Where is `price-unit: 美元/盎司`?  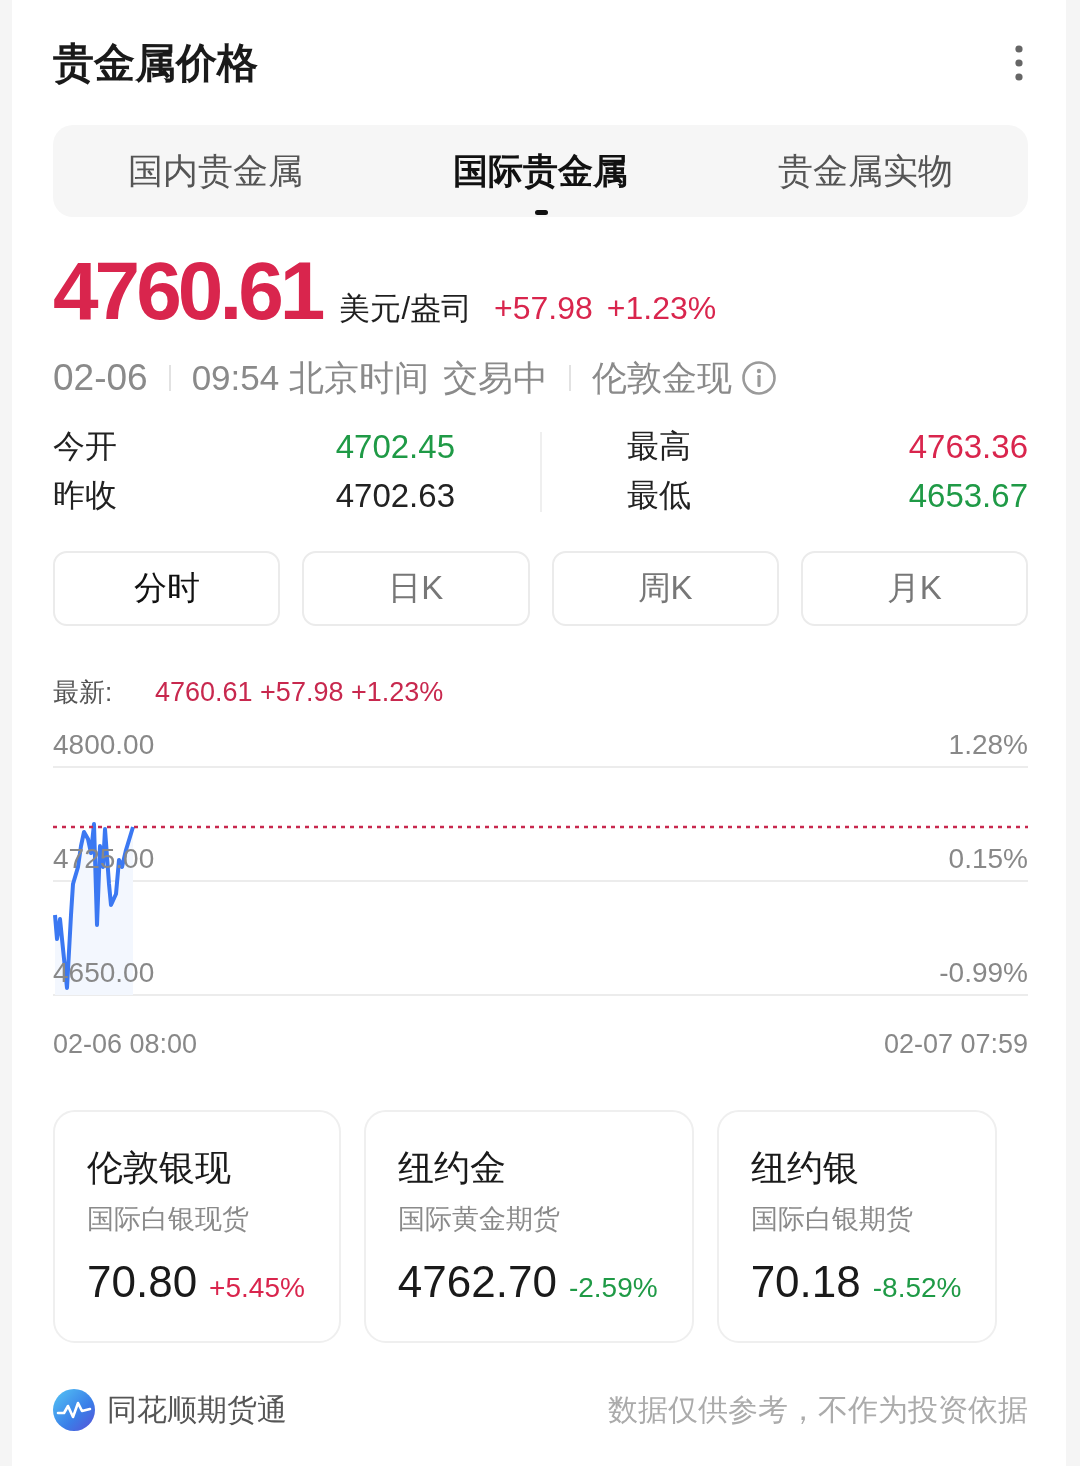
price-unit: 美元/盎司 is located at coordinates (406, 309).